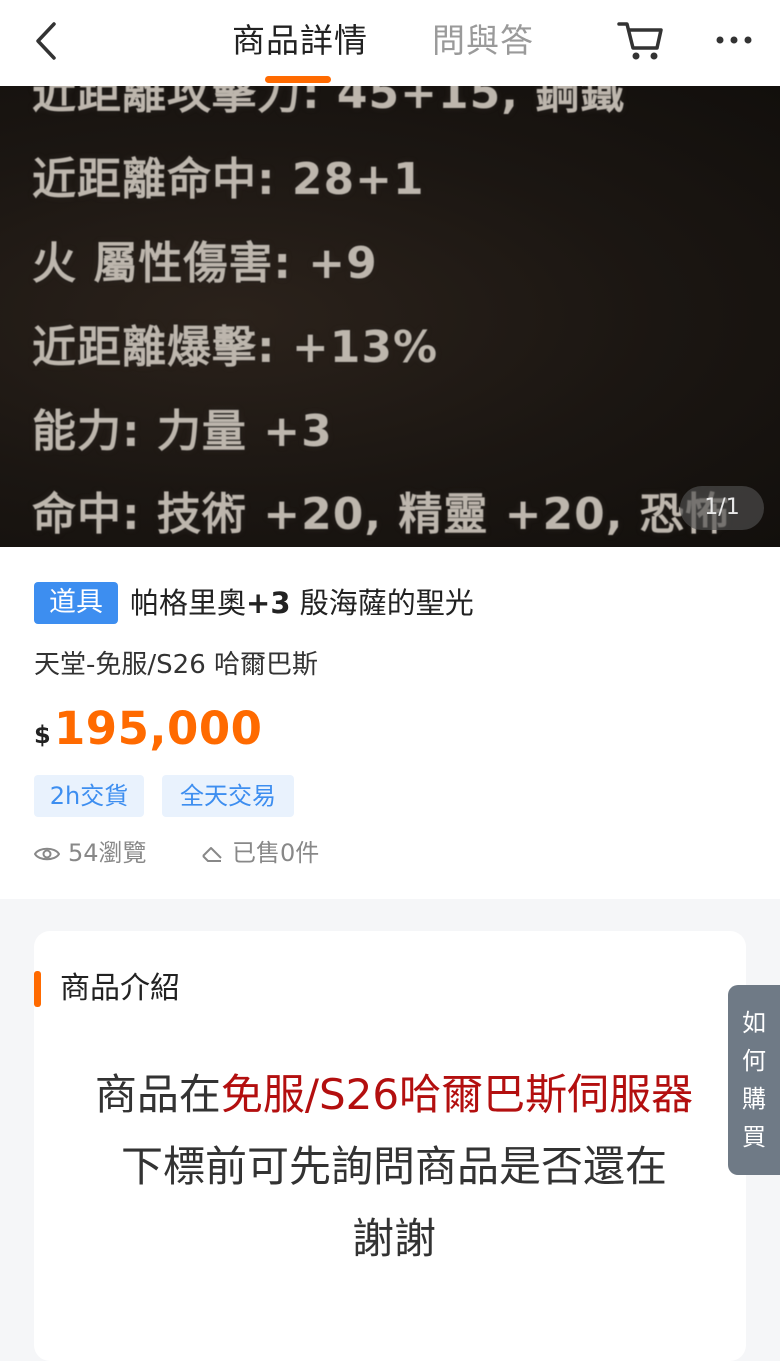 This screenshot has height=1361, width=780. I want to click on server-name: 天堂-免服/S26 哈爾巴斯, so click(176, 665).